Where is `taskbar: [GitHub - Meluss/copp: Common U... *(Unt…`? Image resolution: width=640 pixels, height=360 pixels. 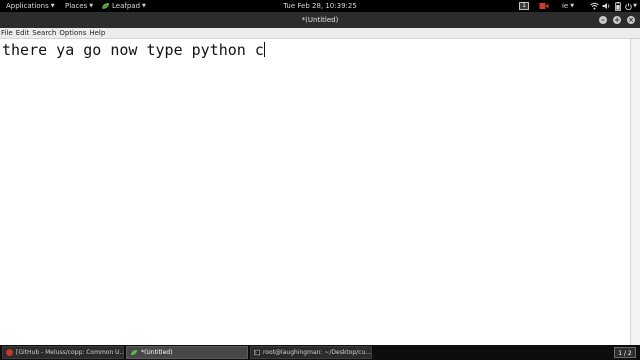 taskbar: [GitHub - Meluss/copp: Common U... *(Unt… is located at coordinates (320, 352).